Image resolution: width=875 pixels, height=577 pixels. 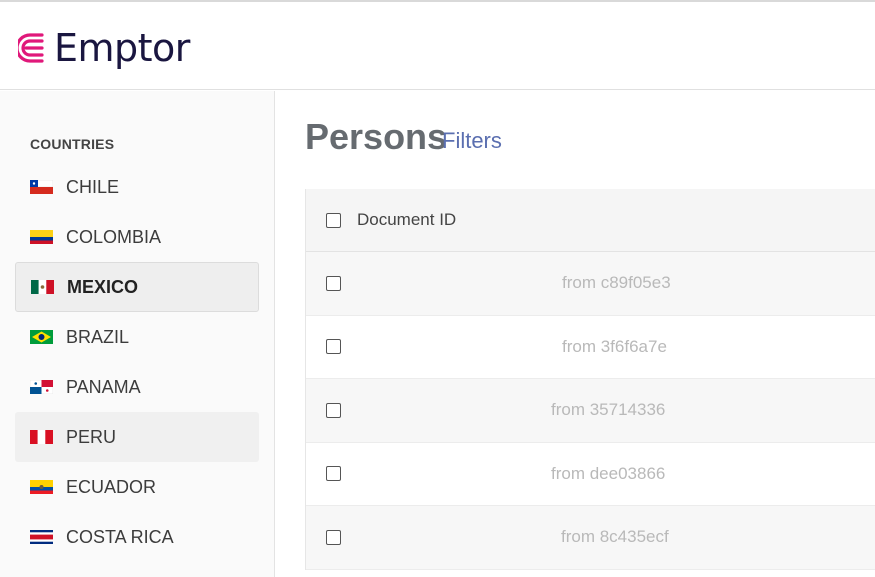 I want to click on sidebar-item-mexico: MEXICO, so click(x=137, y=287).